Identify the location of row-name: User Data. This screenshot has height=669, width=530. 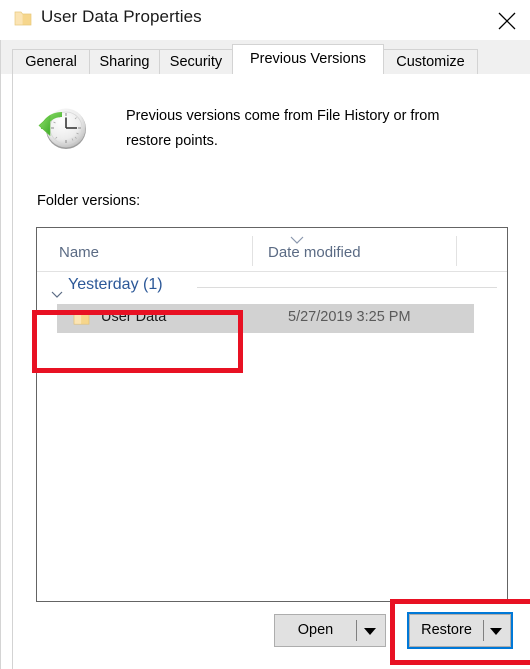
(134, 317).